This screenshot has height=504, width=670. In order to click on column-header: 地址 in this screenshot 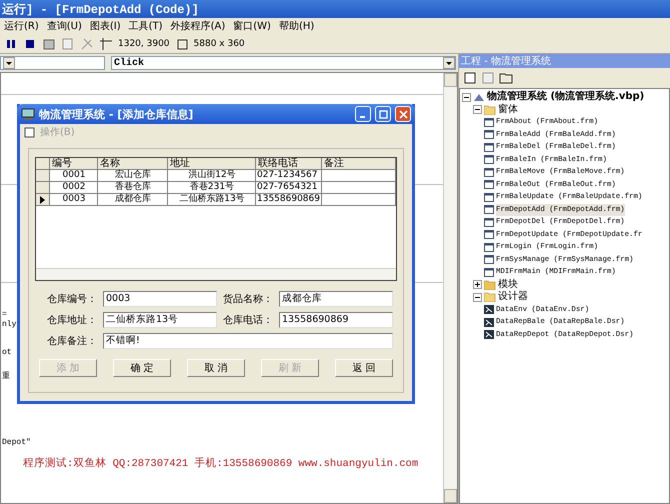, I will do `click(212, 163)`.